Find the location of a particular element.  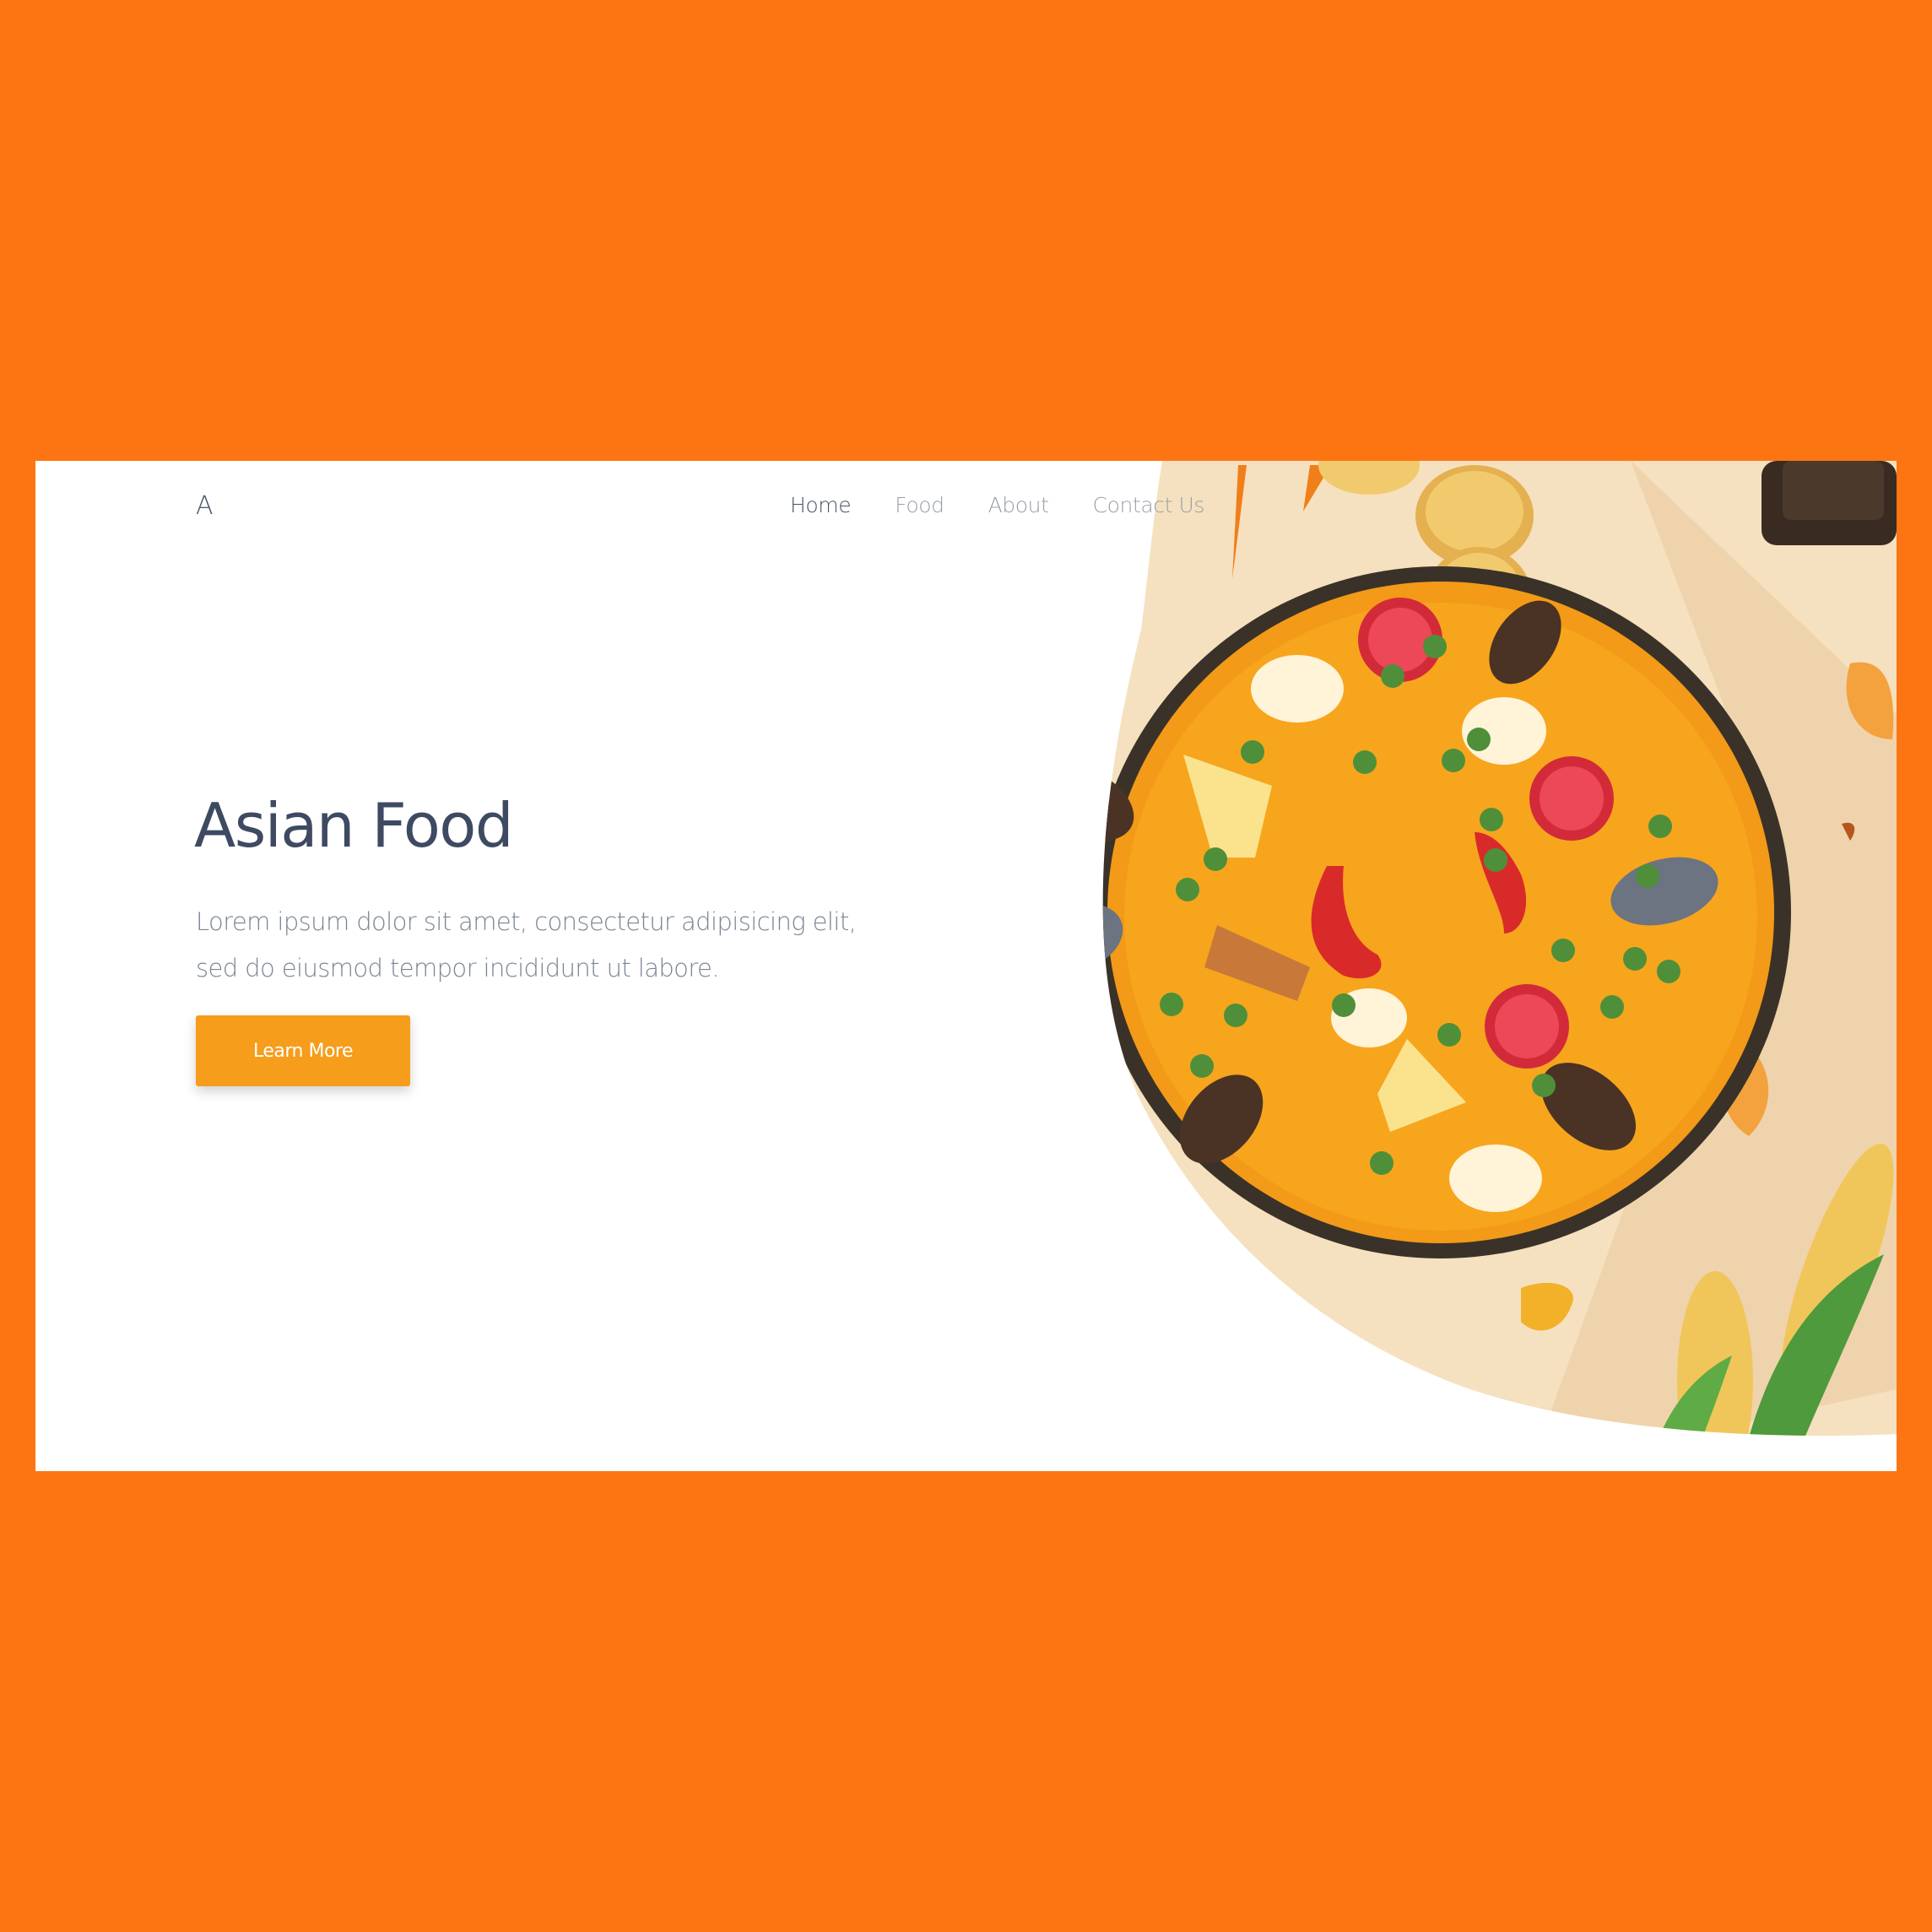

nav-contact-us: Contact Us is located at coordinates (1149, 505).